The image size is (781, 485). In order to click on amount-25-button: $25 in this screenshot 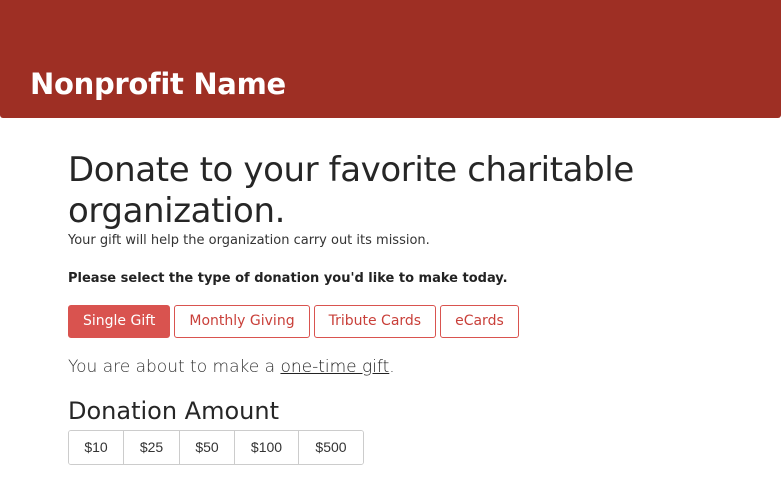, I will do `click(152, 447)`.